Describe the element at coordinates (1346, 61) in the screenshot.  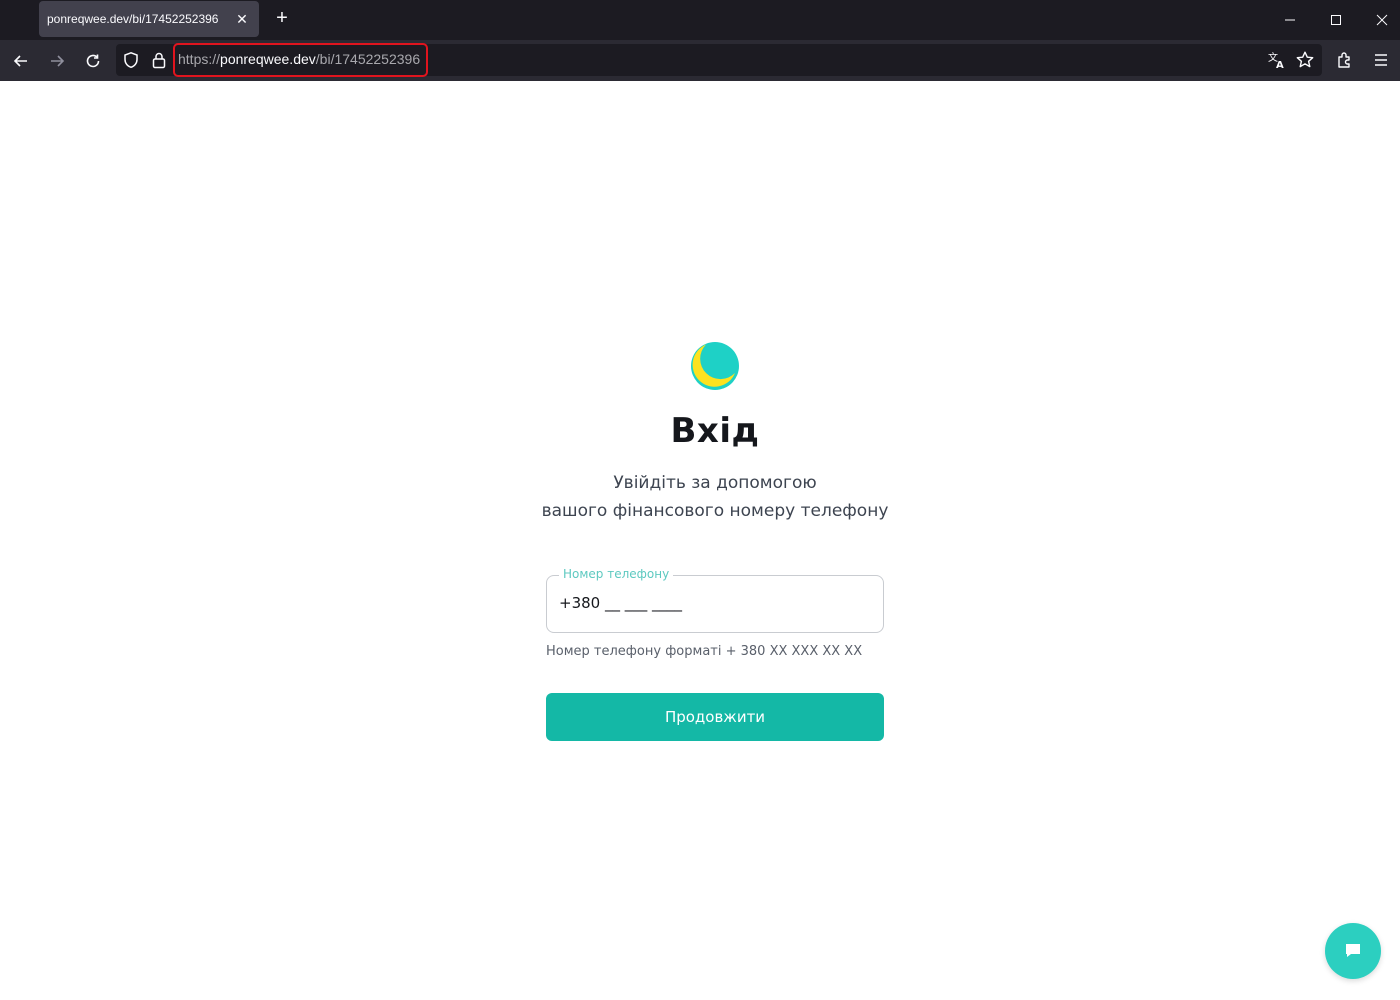
I see `extensions-icon` at that location.